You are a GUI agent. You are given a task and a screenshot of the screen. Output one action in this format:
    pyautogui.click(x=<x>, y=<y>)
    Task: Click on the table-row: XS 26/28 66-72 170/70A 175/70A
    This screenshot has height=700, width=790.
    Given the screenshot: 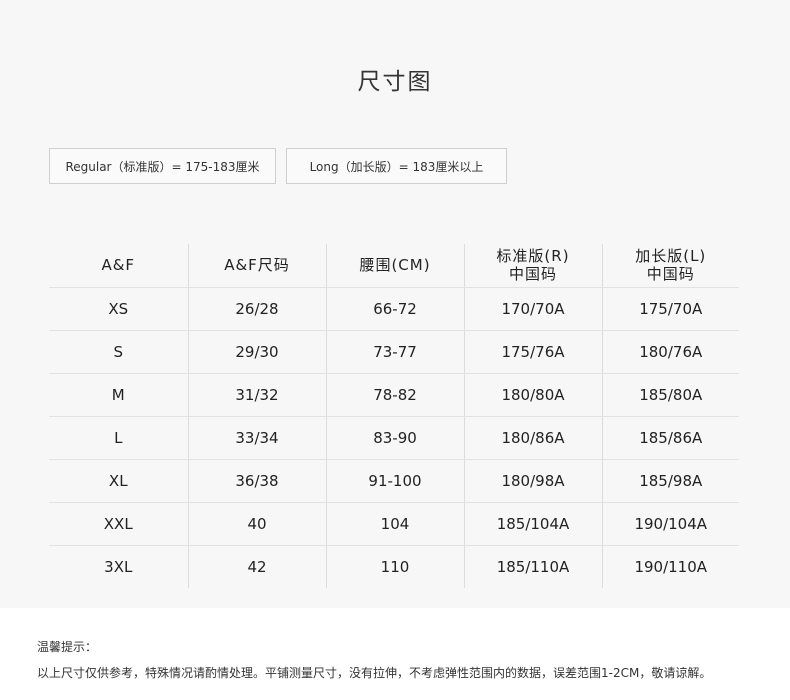 What is the action you would take?
    pyautogui.click(x=394, y=309)
    